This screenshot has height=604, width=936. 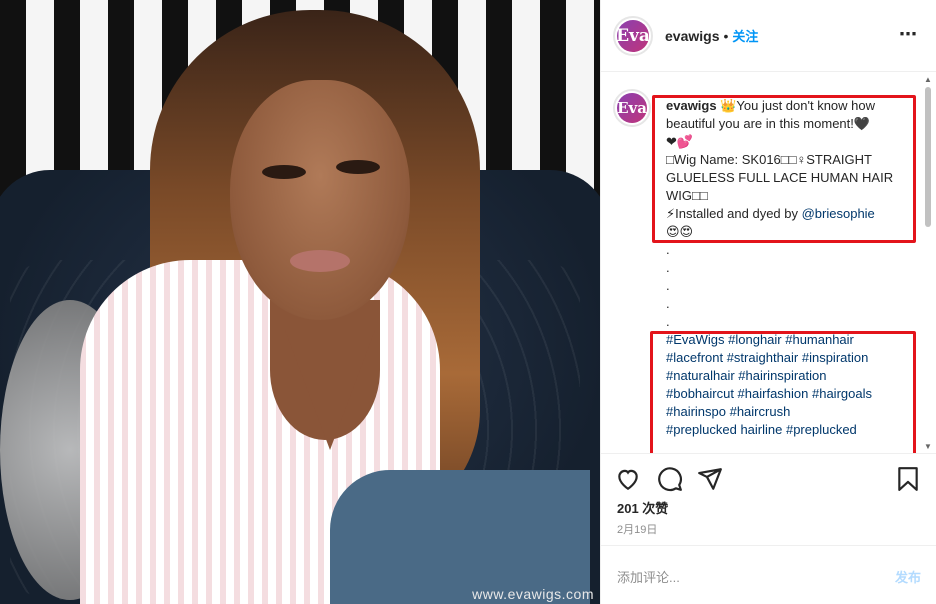 What do you see at coordinates (692, 36) in the screenshot?
I see `header-username: evawigs` at bounding box center [692, 36].